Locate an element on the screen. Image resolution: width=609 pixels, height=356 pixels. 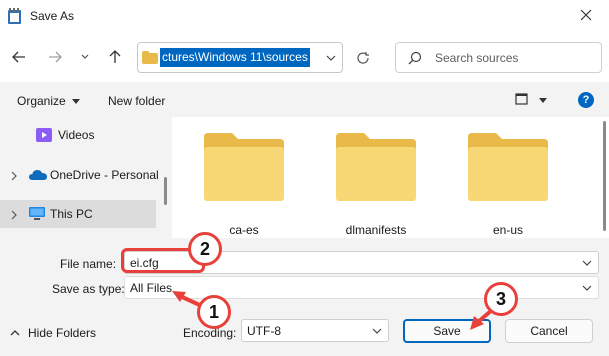
videos-icon is located at coordinates (44, 135).